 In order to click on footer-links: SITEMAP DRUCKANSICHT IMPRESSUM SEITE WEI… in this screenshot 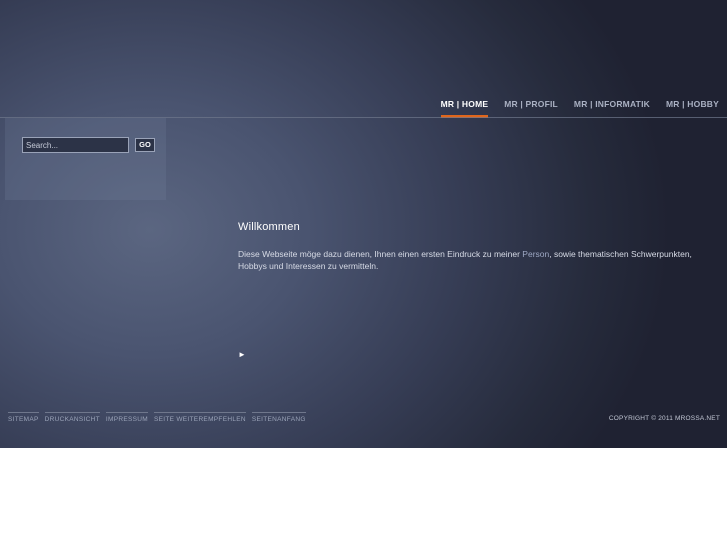, I will do `click(157, 417)`.